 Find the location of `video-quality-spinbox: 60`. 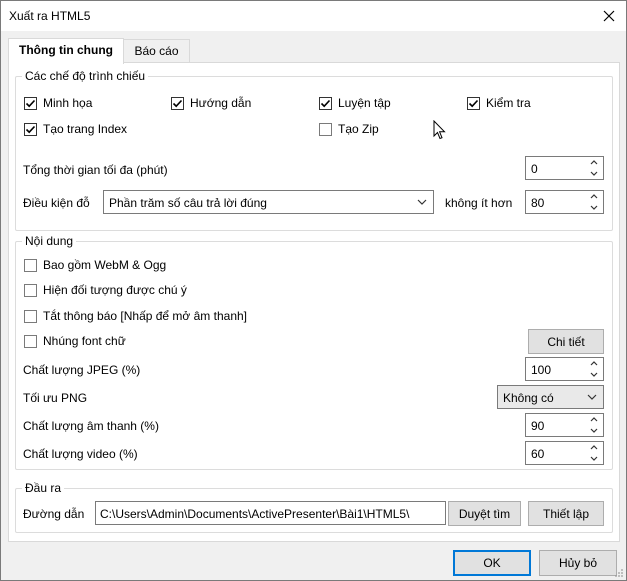

video-quality-spinbox: 60 is located at coordinates (564, 453).